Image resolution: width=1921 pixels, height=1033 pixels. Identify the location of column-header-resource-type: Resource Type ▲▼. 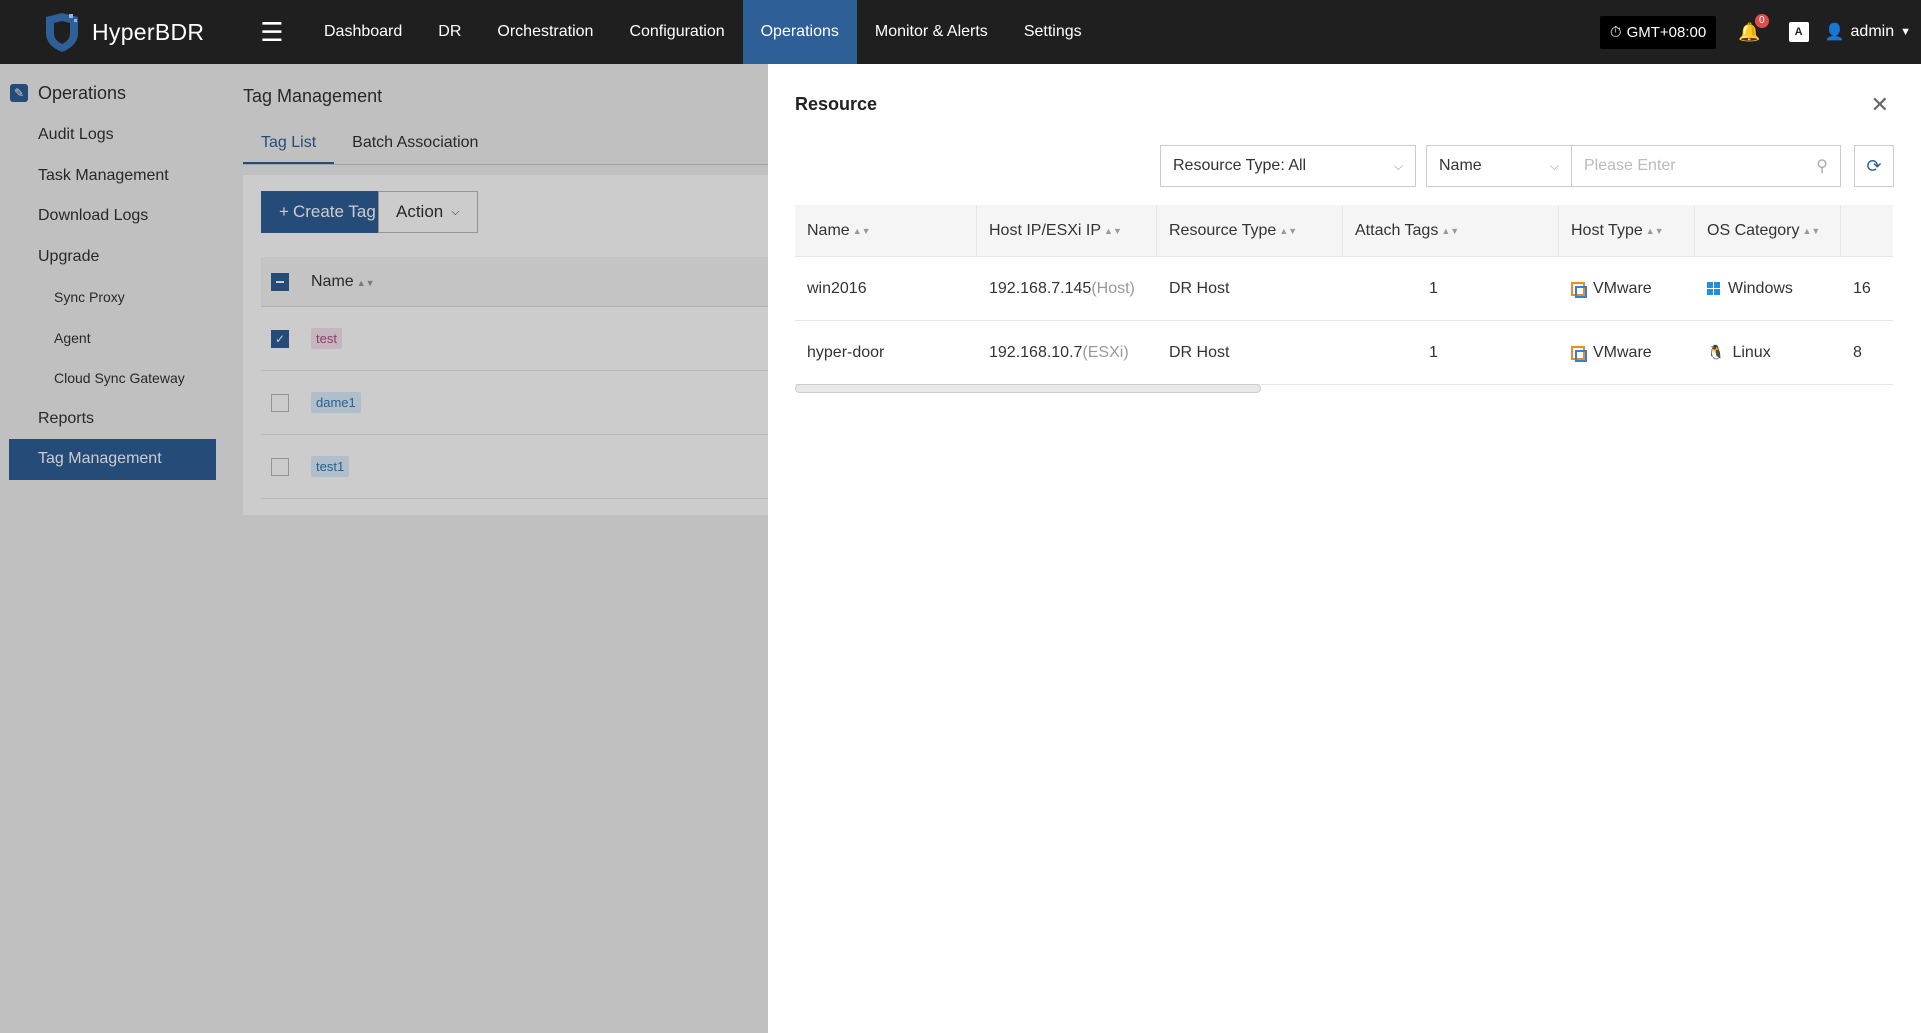
(1250, 231).